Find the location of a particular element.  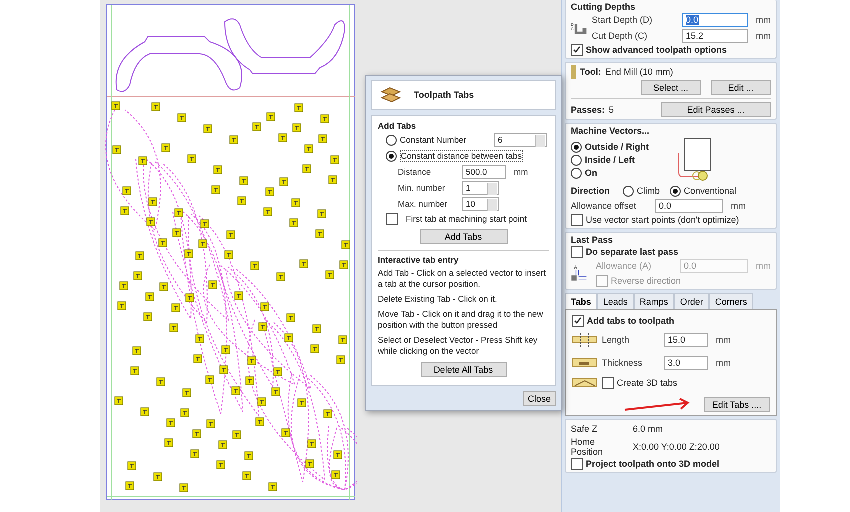

group-heading: Last Pass is located at coordinates (592, 240).